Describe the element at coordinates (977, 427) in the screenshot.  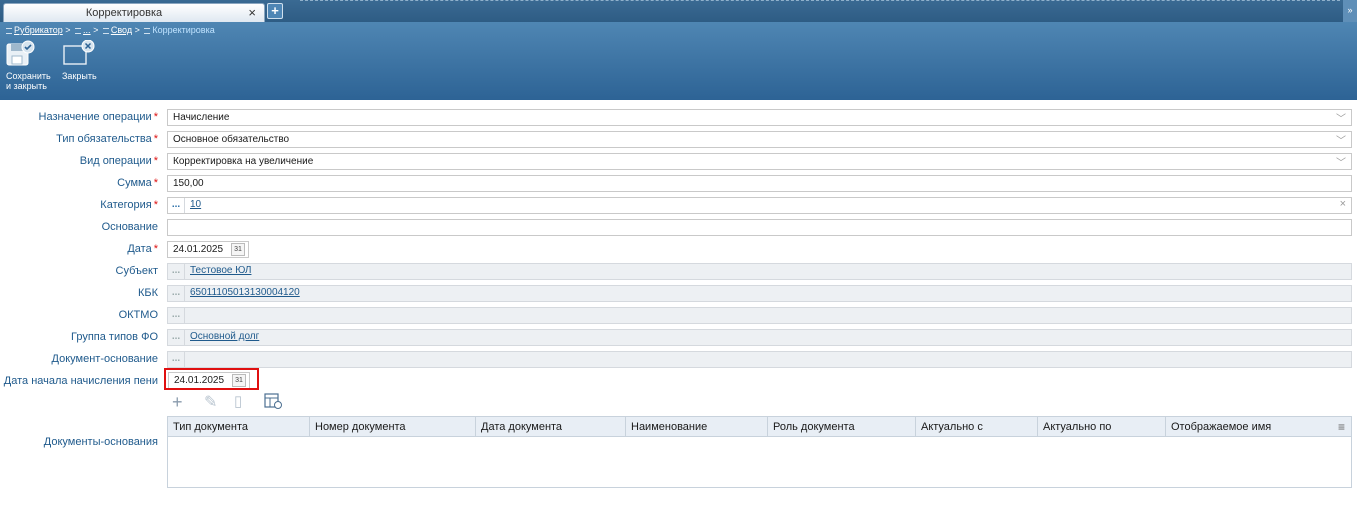
I see `column-header: Актуально с` at that location.